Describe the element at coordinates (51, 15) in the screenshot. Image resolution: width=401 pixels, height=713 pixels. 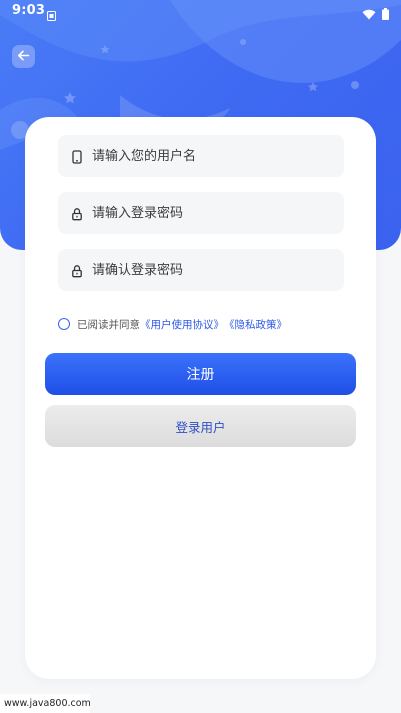
I see `sim-card-icon` at that location.